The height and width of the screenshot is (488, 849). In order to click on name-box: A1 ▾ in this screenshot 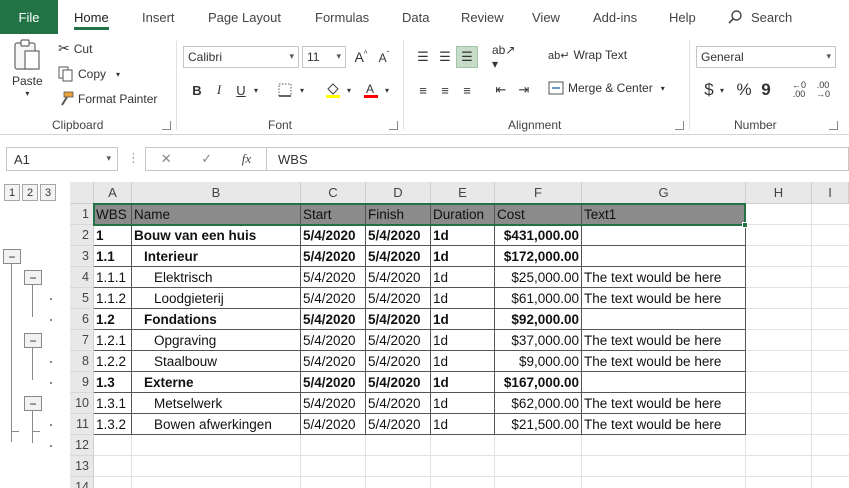, I will do `click(62, 159)`.